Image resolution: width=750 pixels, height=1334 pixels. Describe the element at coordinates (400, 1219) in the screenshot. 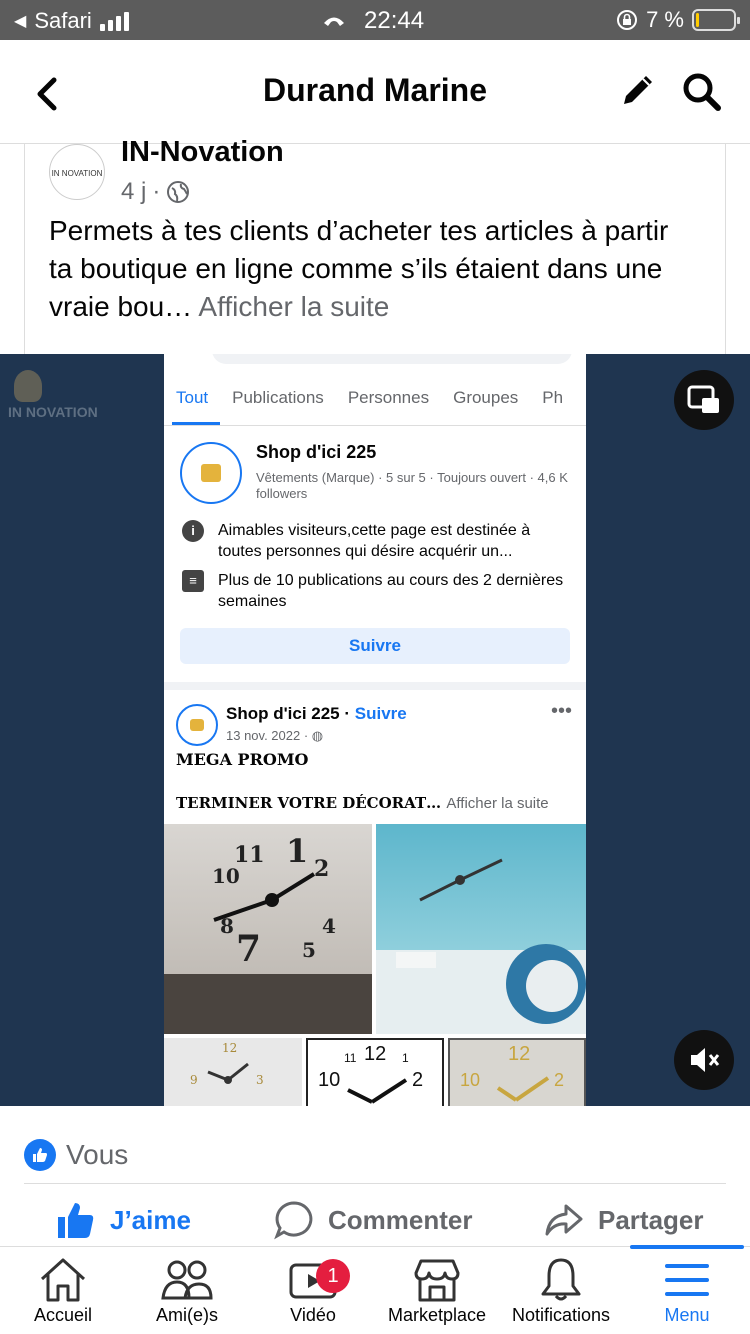

I see `comment-label: Commenter` at that location.